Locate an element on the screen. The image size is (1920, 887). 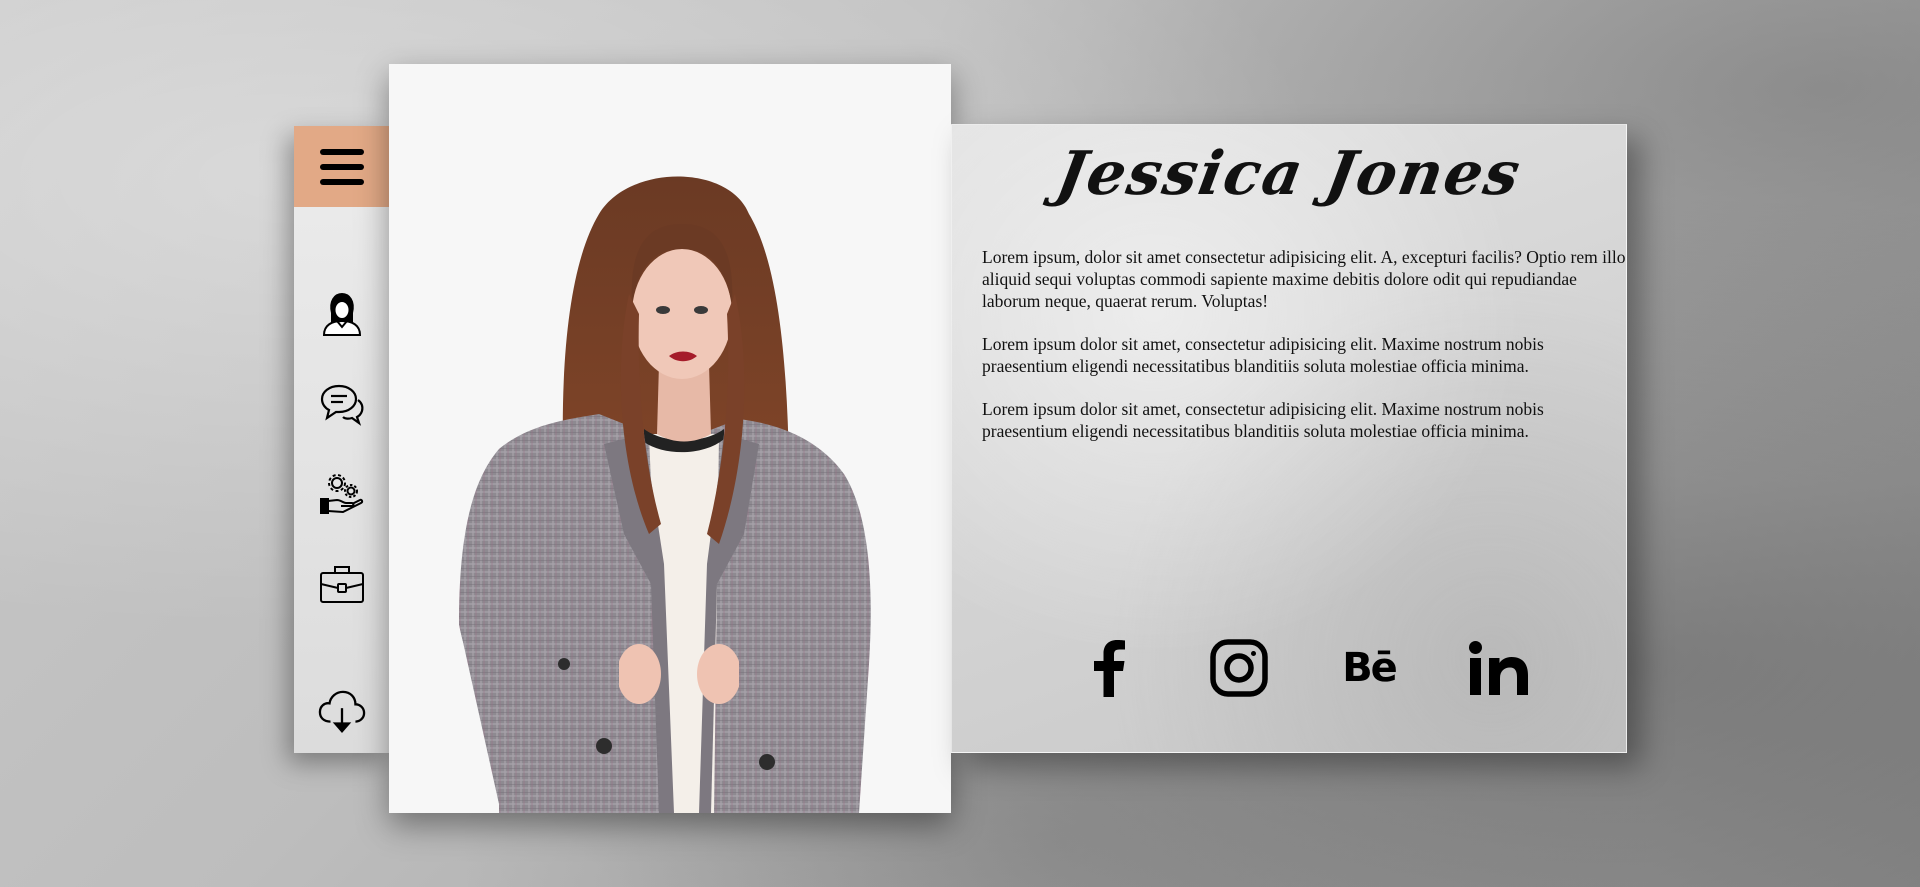
download-cv-button is located at coordinates (342, 712).